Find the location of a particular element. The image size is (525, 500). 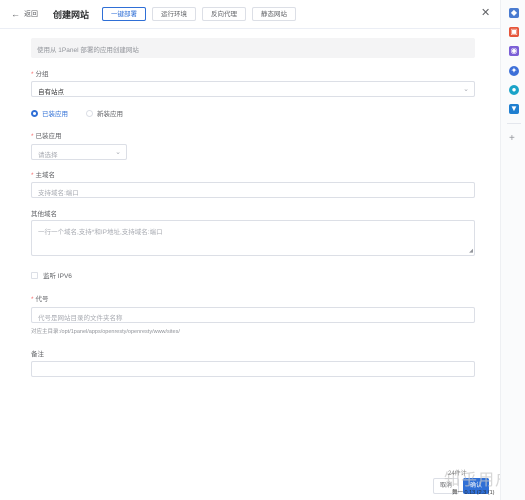

installed-app-placeholder: 请选择 is located at coordinates (48, 155).